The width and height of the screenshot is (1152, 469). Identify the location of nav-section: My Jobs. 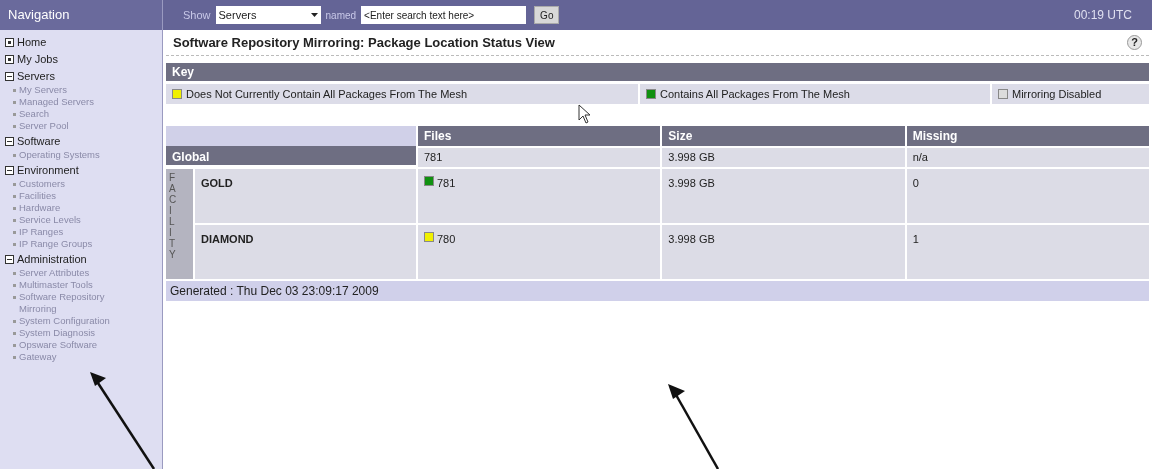
(37, 59).